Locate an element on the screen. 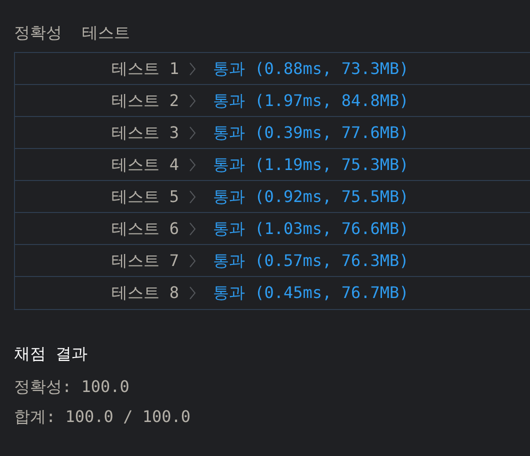  test-result: 통과 (1.19ms, 75.3MB) is located at coordinates (311, 165).